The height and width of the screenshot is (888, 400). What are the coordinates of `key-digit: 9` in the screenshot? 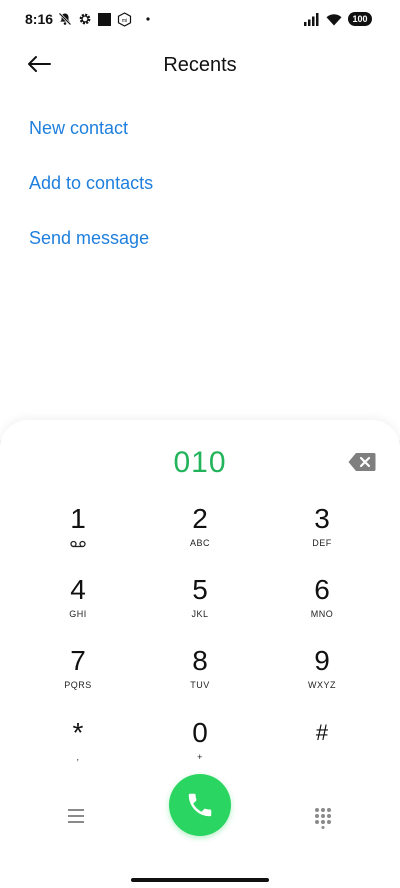 It's located at (322, 660).